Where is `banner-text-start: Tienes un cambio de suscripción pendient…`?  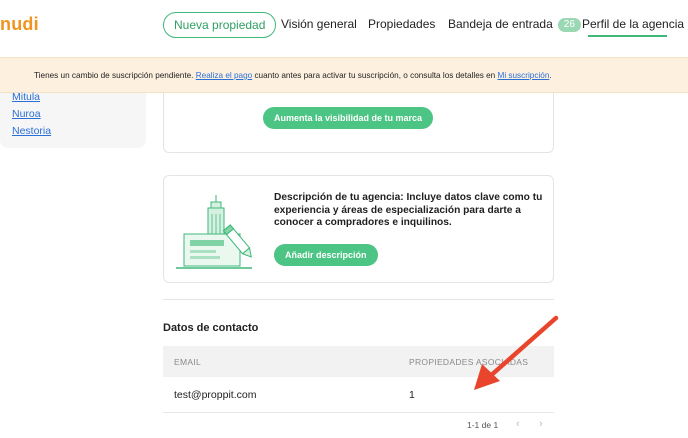
banner-text-start: Tienes un cambio de suscripción pendient… is located at coordinates (115, 75).